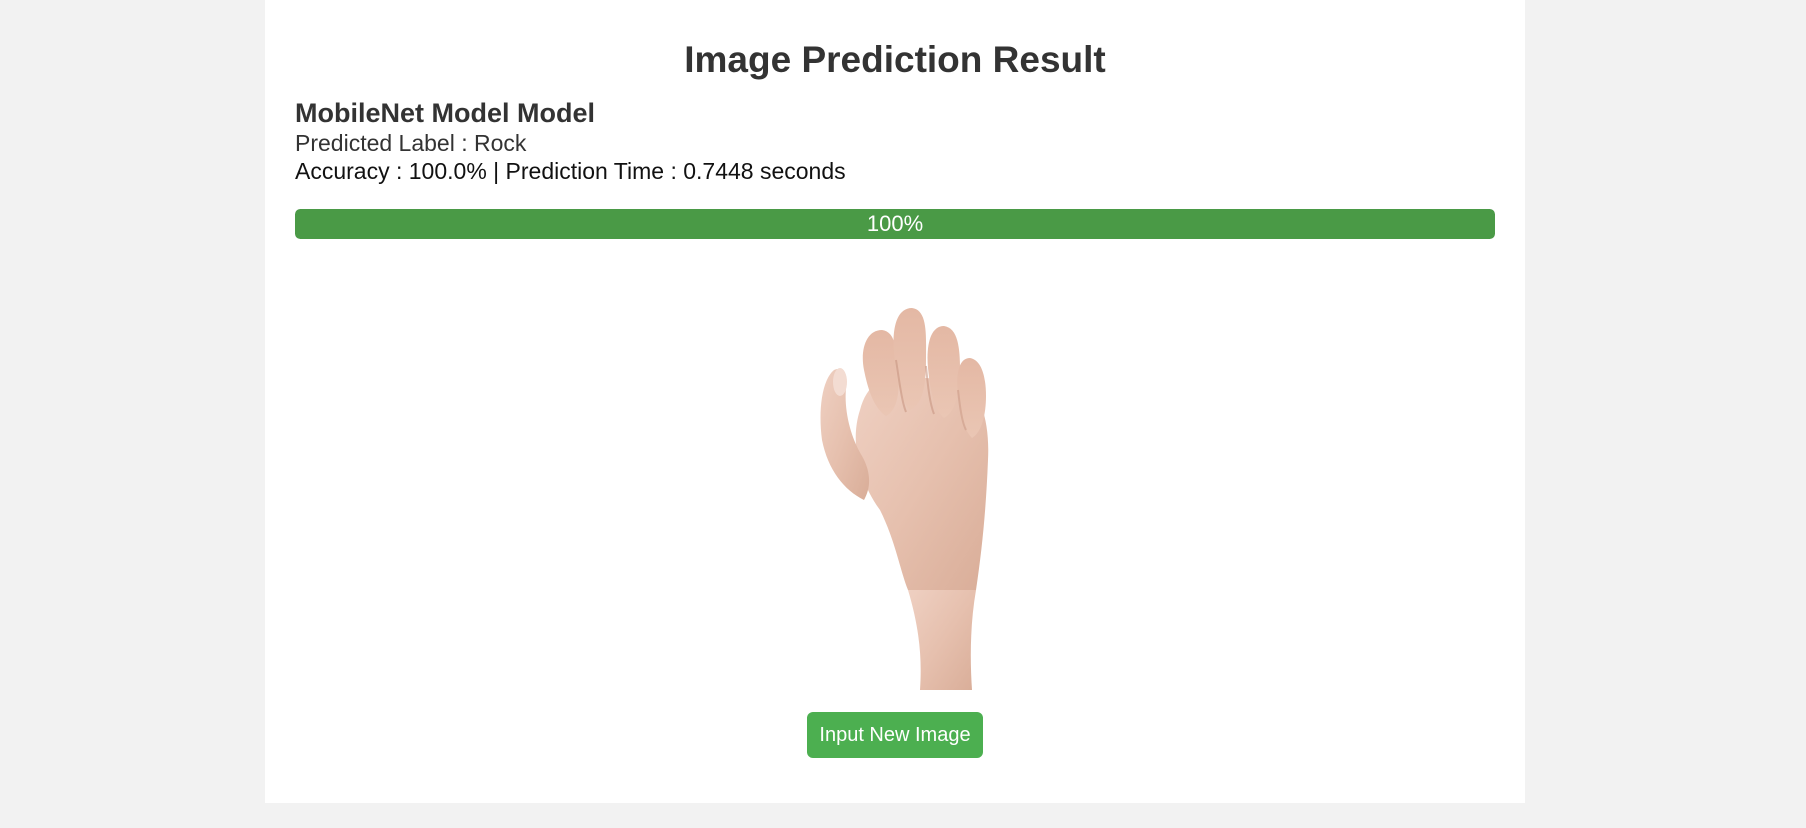 The height and width of the screenshot is (828, 1806). Describe the element at coordinates (447, 171) in the screenshot. I see `accuracy-value: 100.0%` at that location.